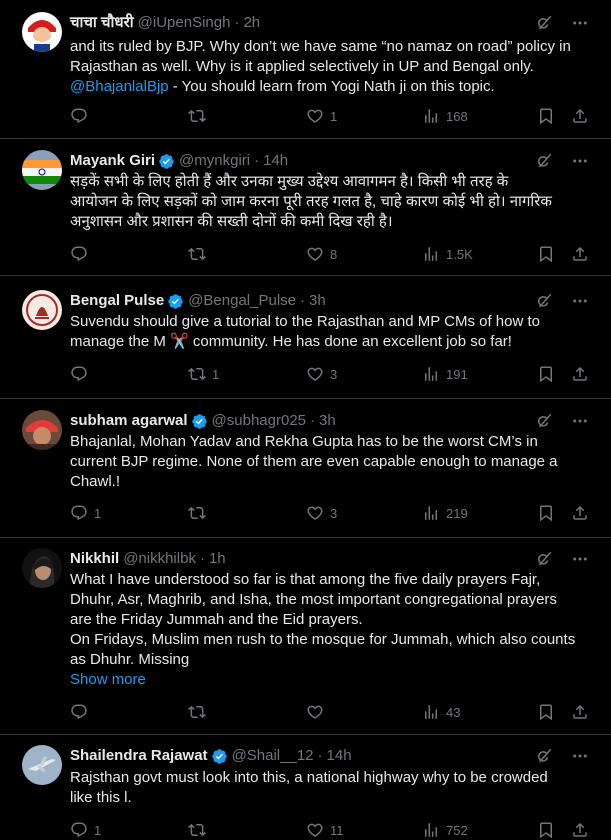  I want to click on author-name: subham agarwal, so click(129, 421).